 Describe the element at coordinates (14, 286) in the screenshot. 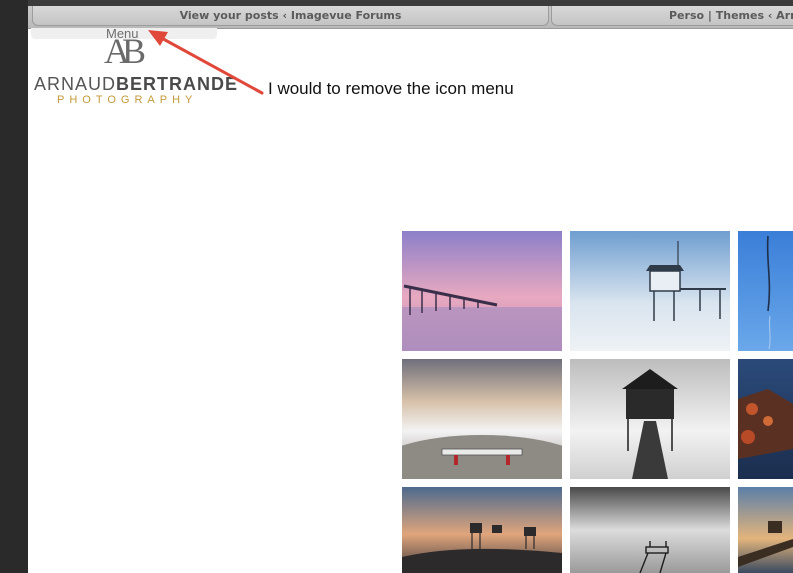

I see `window-left-frame` at that location.